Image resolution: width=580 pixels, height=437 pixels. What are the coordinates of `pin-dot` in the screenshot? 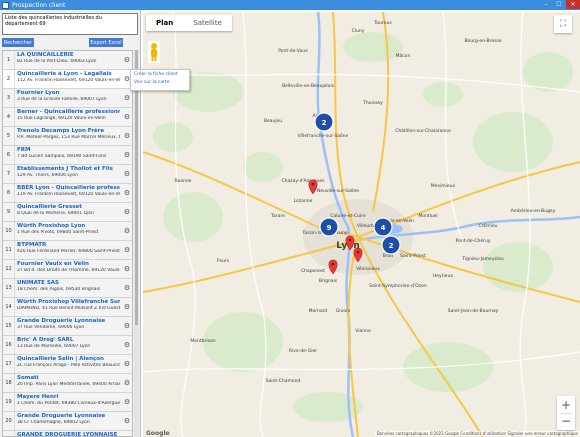 It's located at (350, 240).